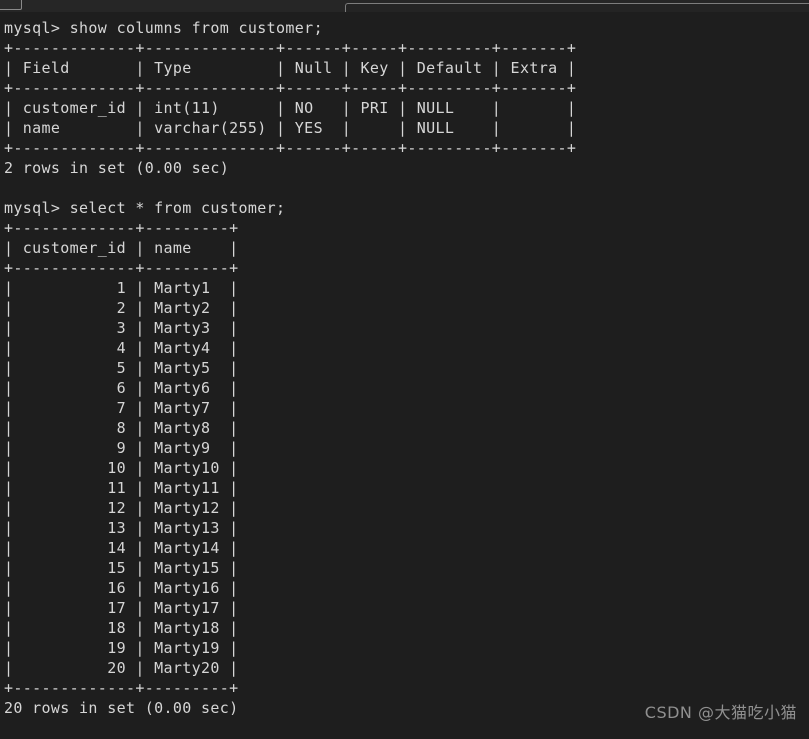 This screenshot has height=739, width=809. Describe the element at coordinates (121, 348) in the screenshot. I see `terminal-line: | 4 | Marty4 |` at that location.